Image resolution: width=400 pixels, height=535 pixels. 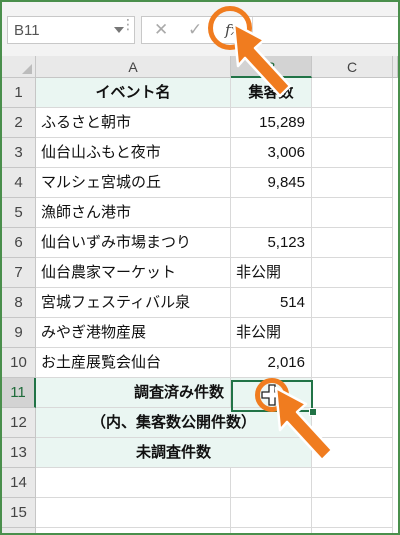 What do you see at coordinates (271, 303) in the screenshot?
I see `cell-b8: 514` at bounding box center [271, 303].